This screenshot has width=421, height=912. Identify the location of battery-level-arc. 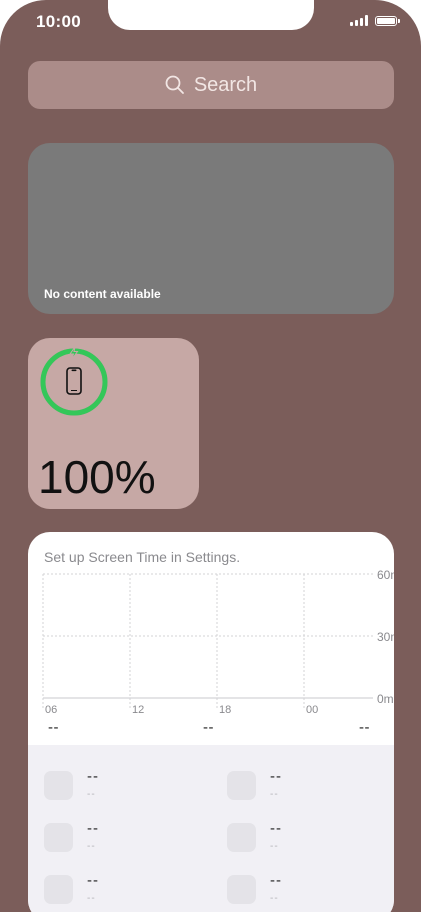
(74, 382).